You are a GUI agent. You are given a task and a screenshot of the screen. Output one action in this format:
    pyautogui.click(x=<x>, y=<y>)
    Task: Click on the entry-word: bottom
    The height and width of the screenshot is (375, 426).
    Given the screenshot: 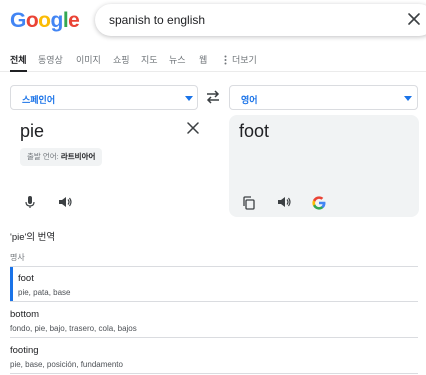 What is the action you would take?
    pyautogui.click(x=25, y=314)
    